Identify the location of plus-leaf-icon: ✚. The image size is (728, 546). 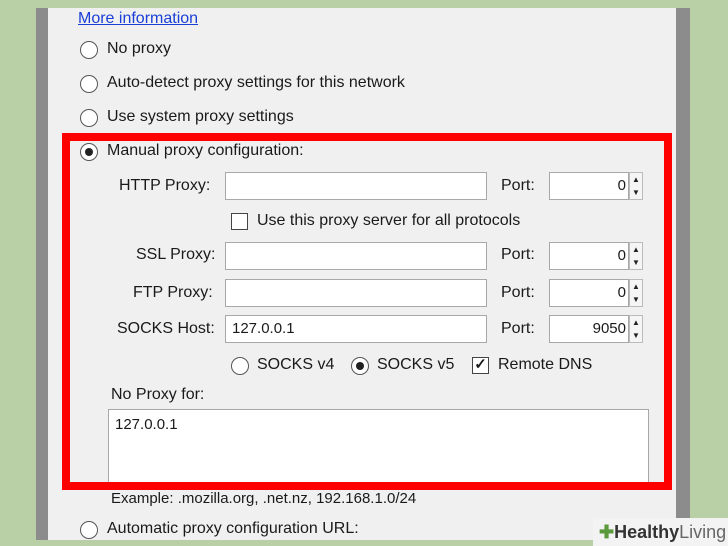
(607, 532).